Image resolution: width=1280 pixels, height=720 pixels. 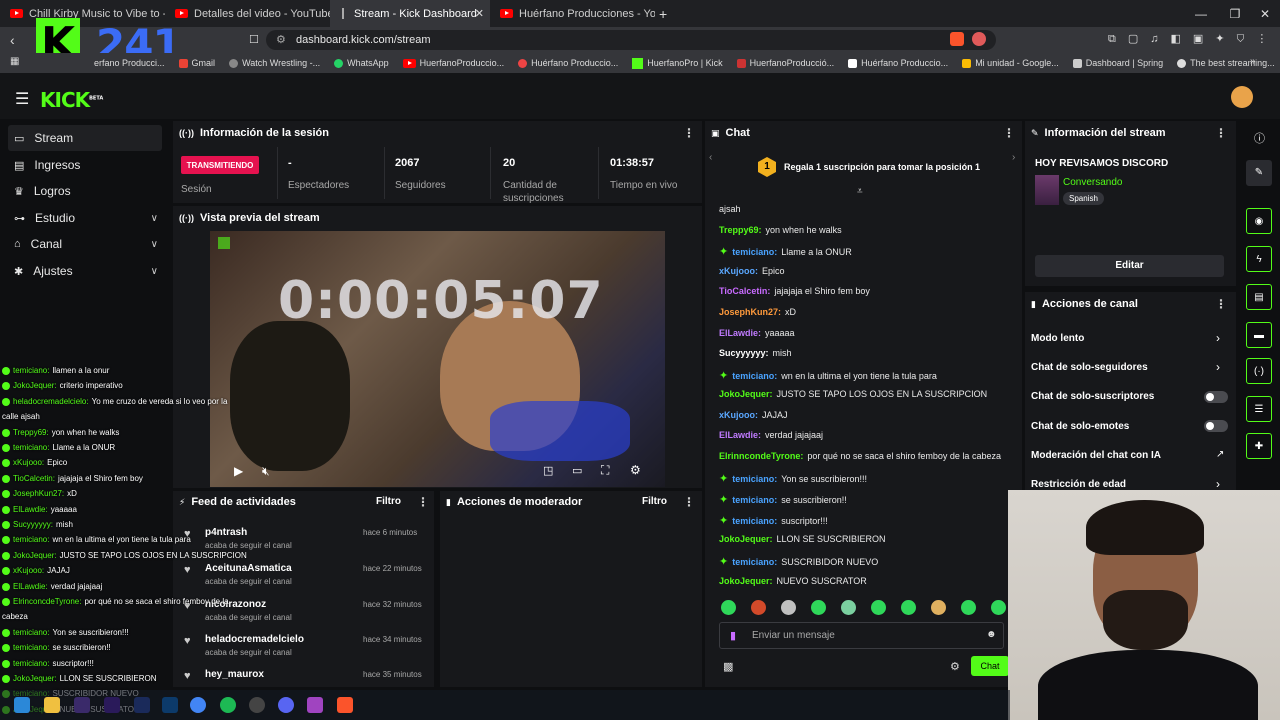 I want to click on feed-item-name: p4ntrash, so click(x=226, y=532).